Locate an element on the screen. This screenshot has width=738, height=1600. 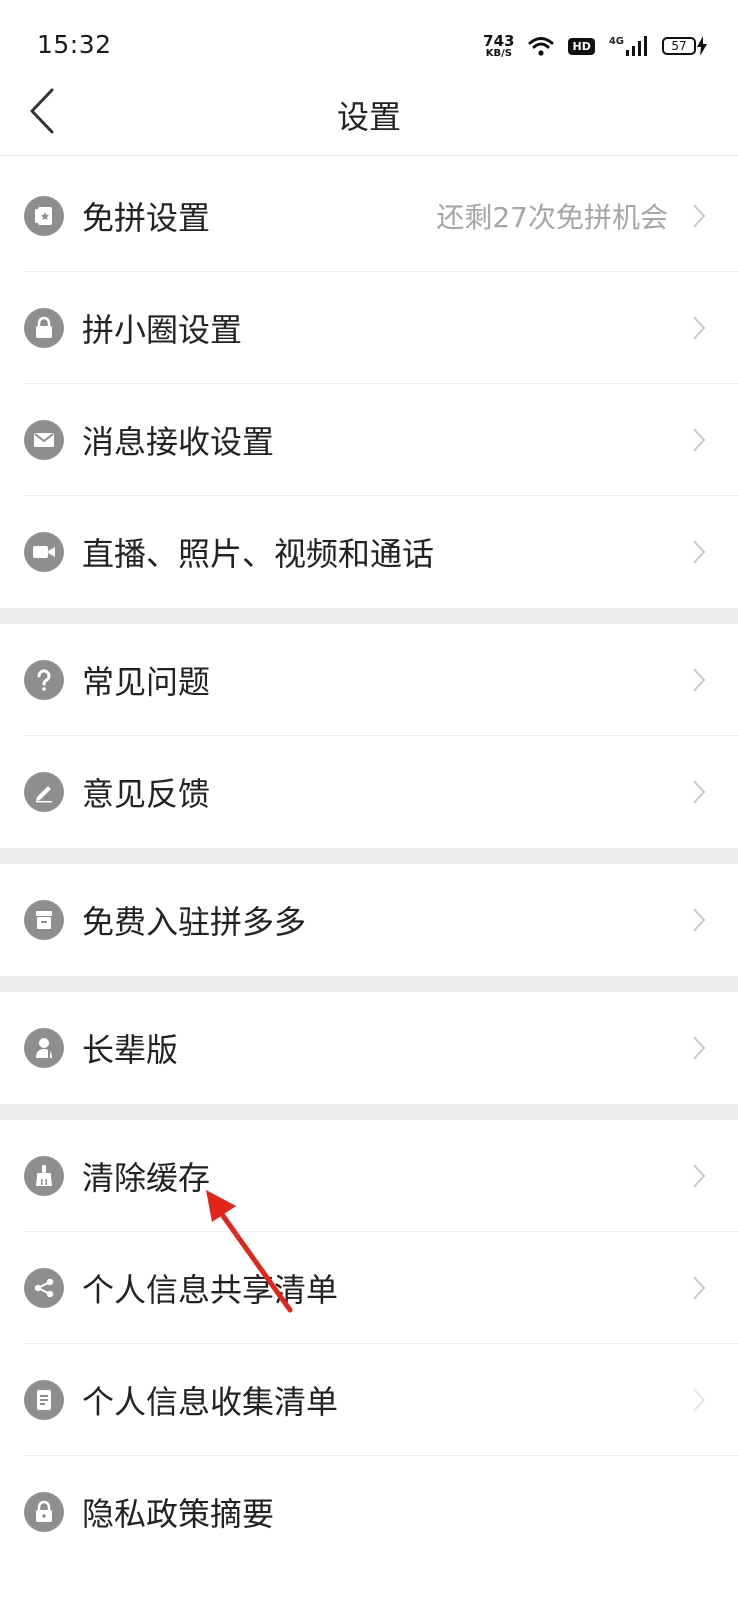
settings-item-label: 个人信息共享清单 is located at coordinates (210, 1290).